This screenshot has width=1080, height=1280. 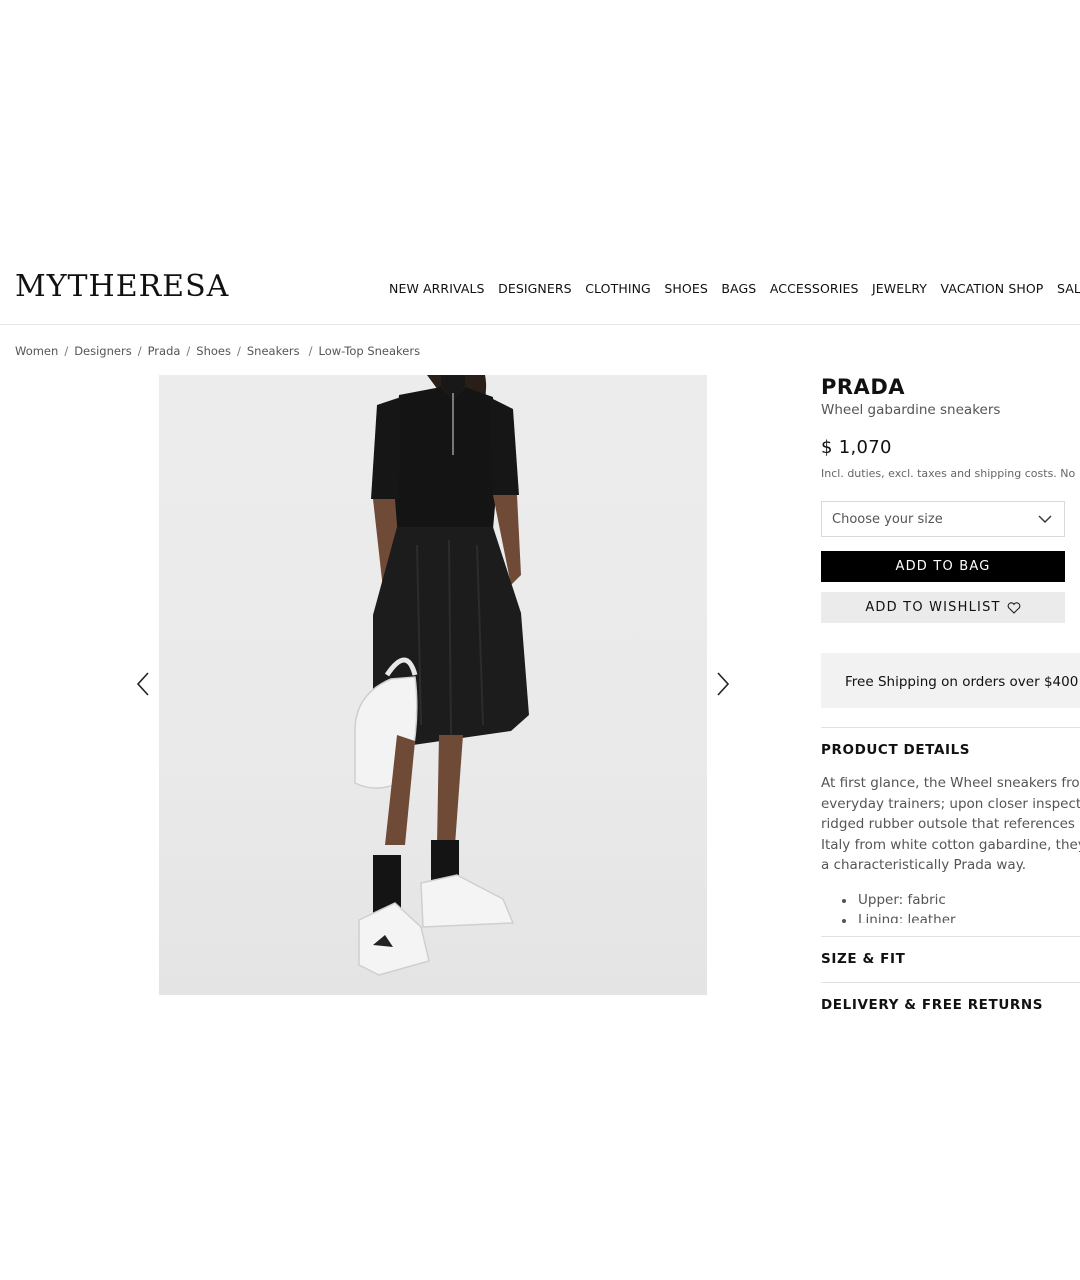 I want to click on breadcrumb-sneakers: Sneakers, so click(x=273, y=351).